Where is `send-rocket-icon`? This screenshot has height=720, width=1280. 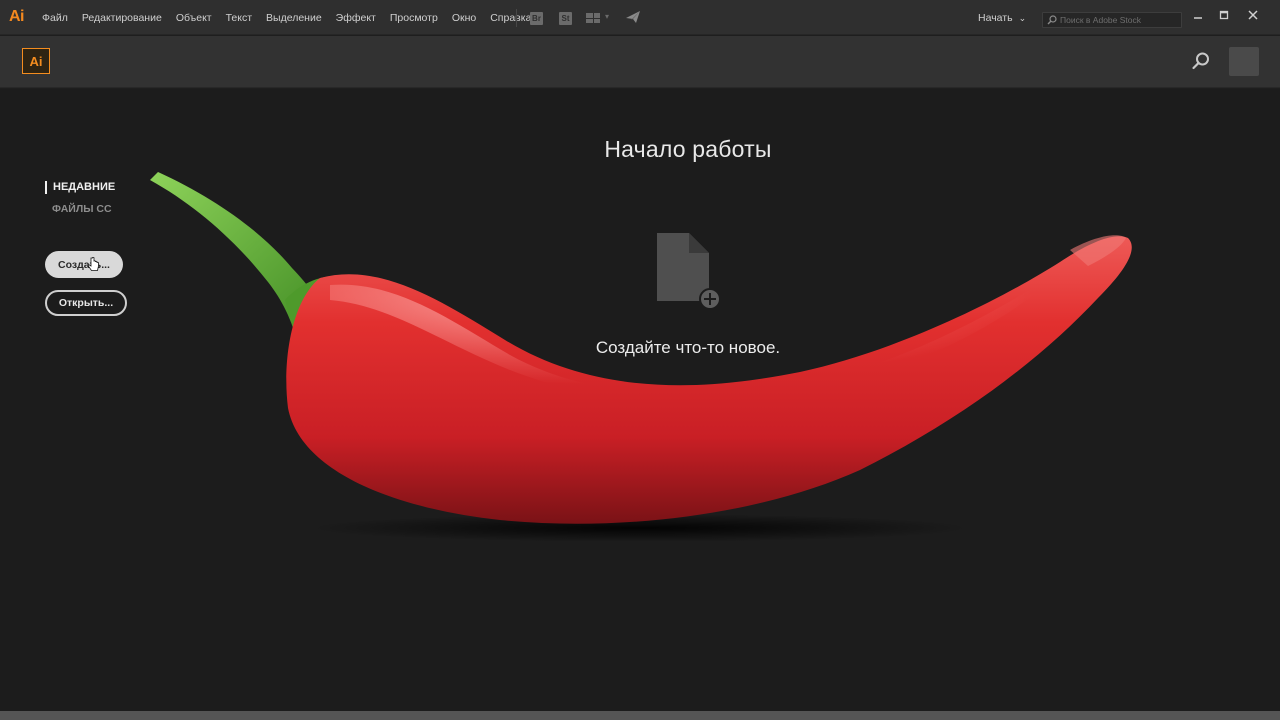
send-rocket-icon is located at coordinates (633, 19).